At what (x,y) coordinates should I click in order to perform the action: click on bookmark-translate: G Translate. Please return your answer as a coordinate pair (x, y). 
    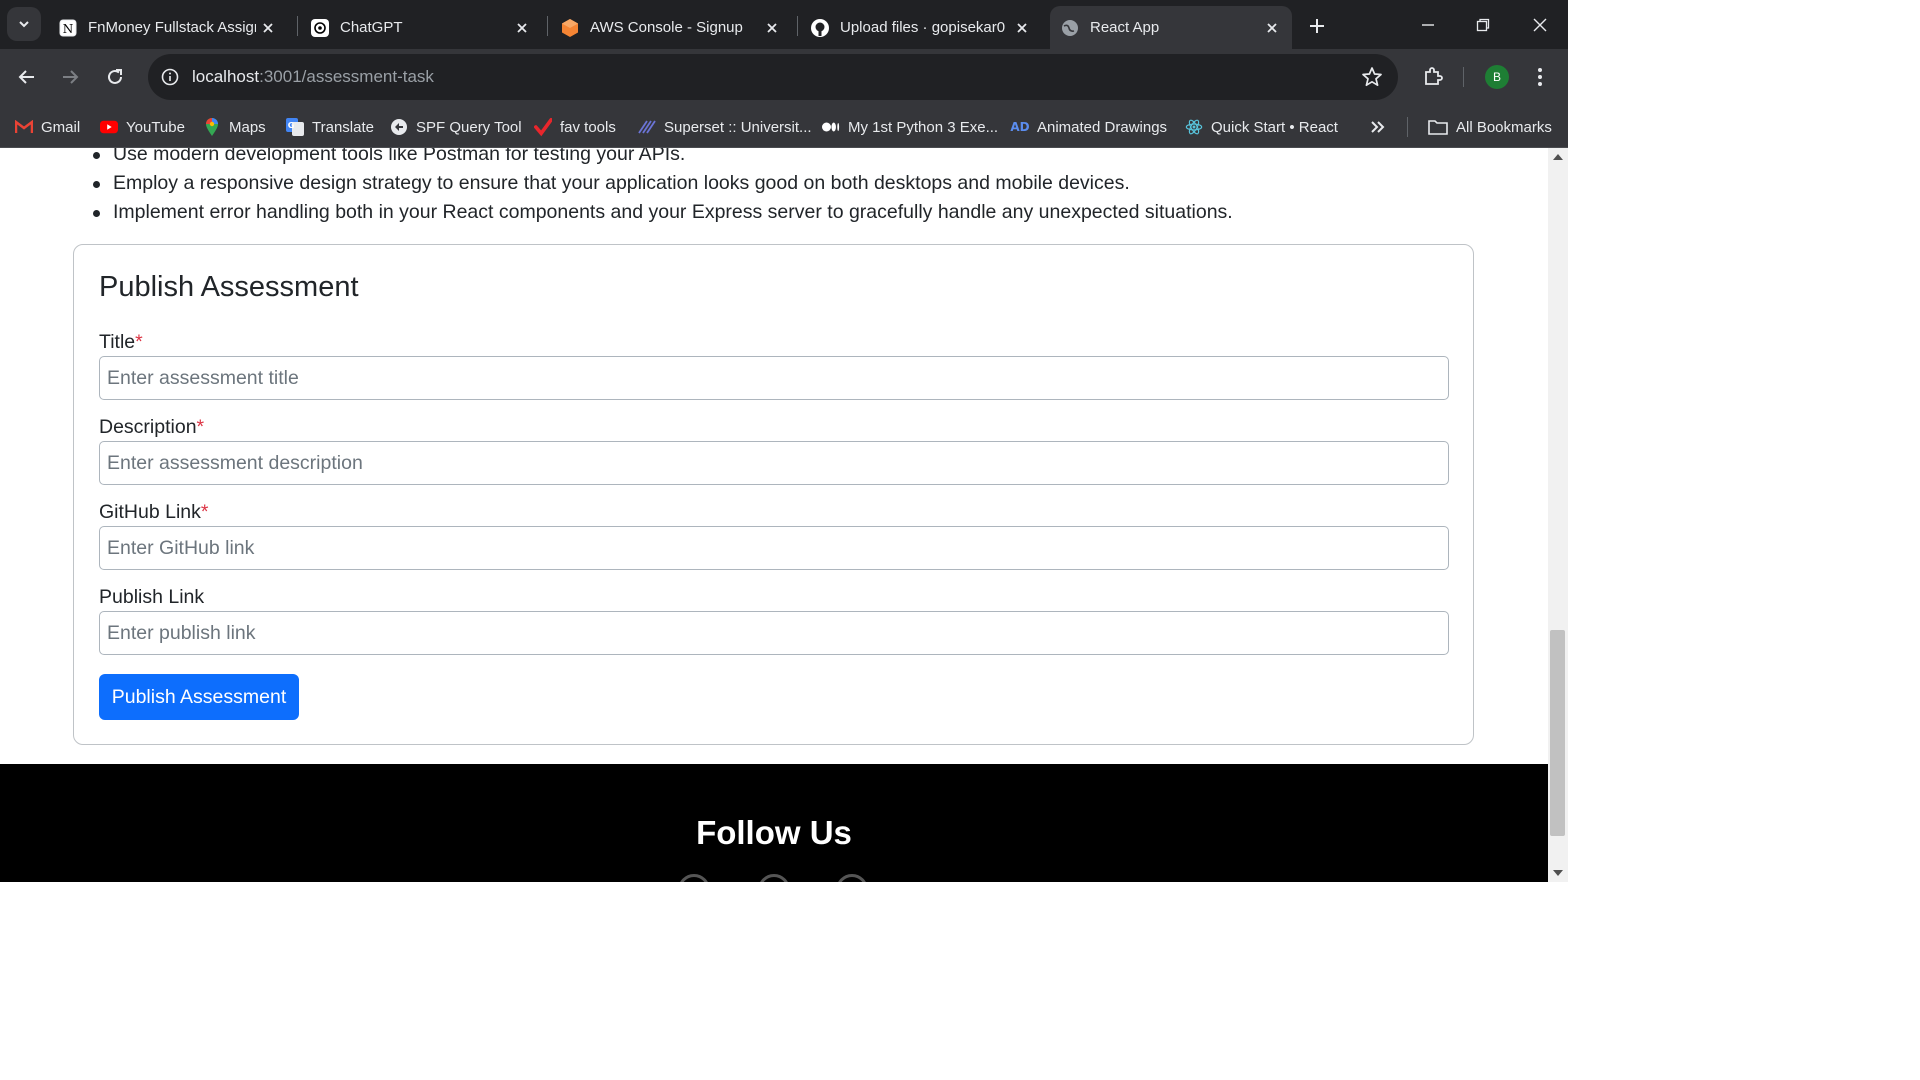
    Looking at the image, I should click on (330, 127).